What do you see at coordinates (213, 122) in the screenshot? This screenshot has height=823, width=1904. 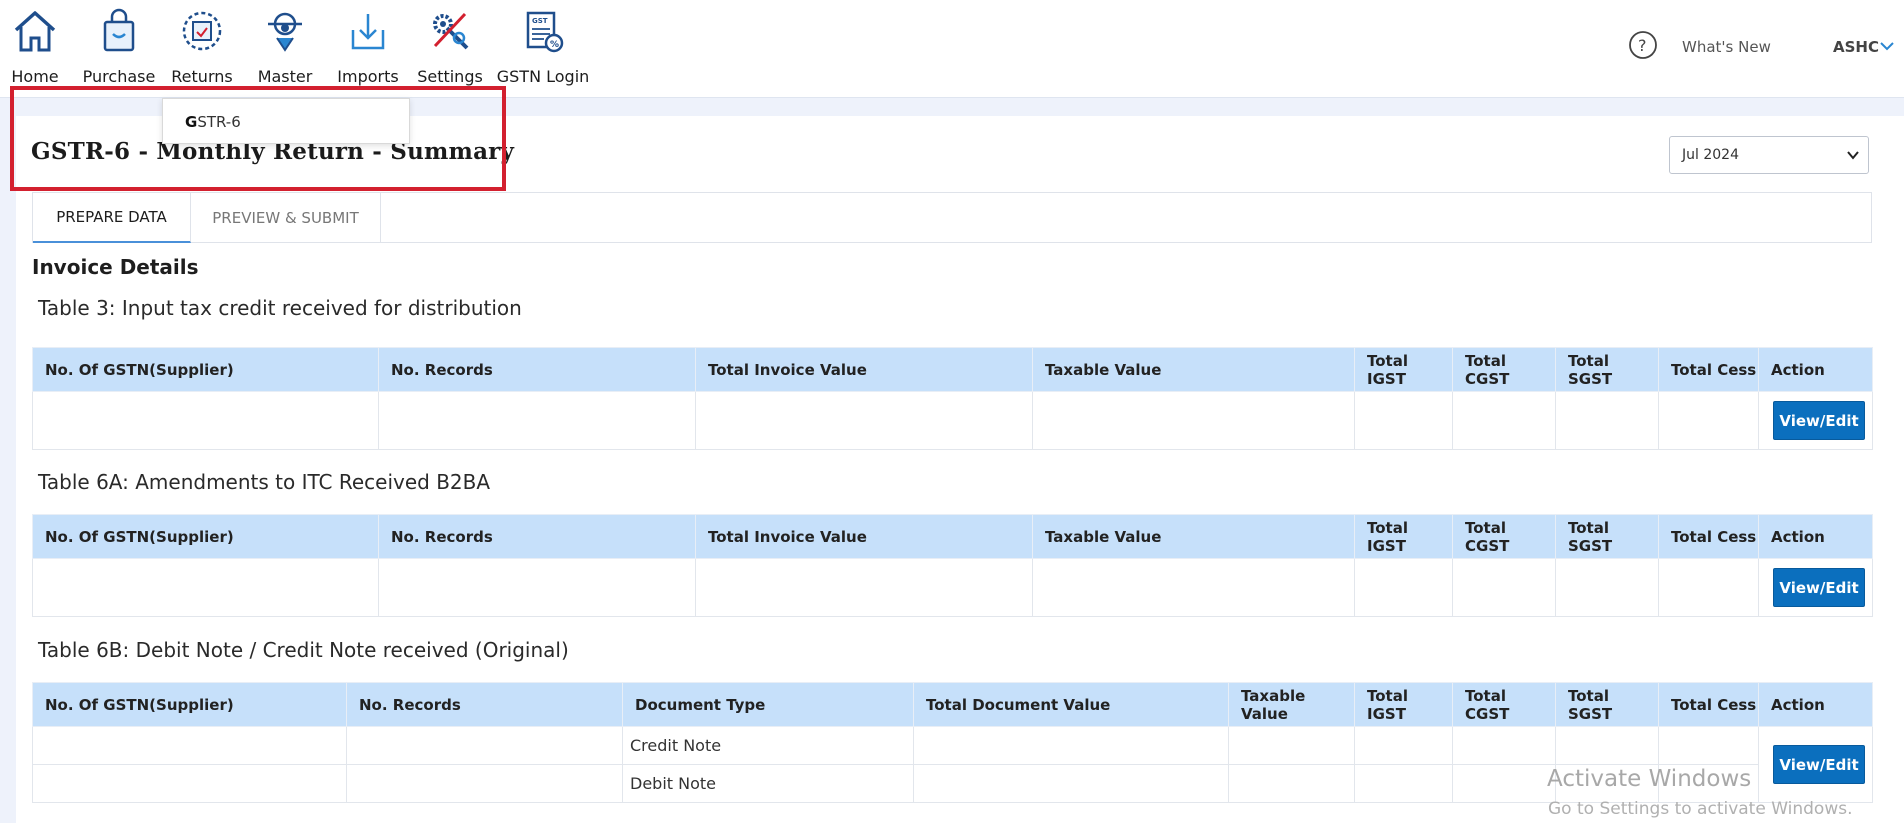 I see `menu-item-gstr6: GSTR-6` at bounding box center [213, 122].